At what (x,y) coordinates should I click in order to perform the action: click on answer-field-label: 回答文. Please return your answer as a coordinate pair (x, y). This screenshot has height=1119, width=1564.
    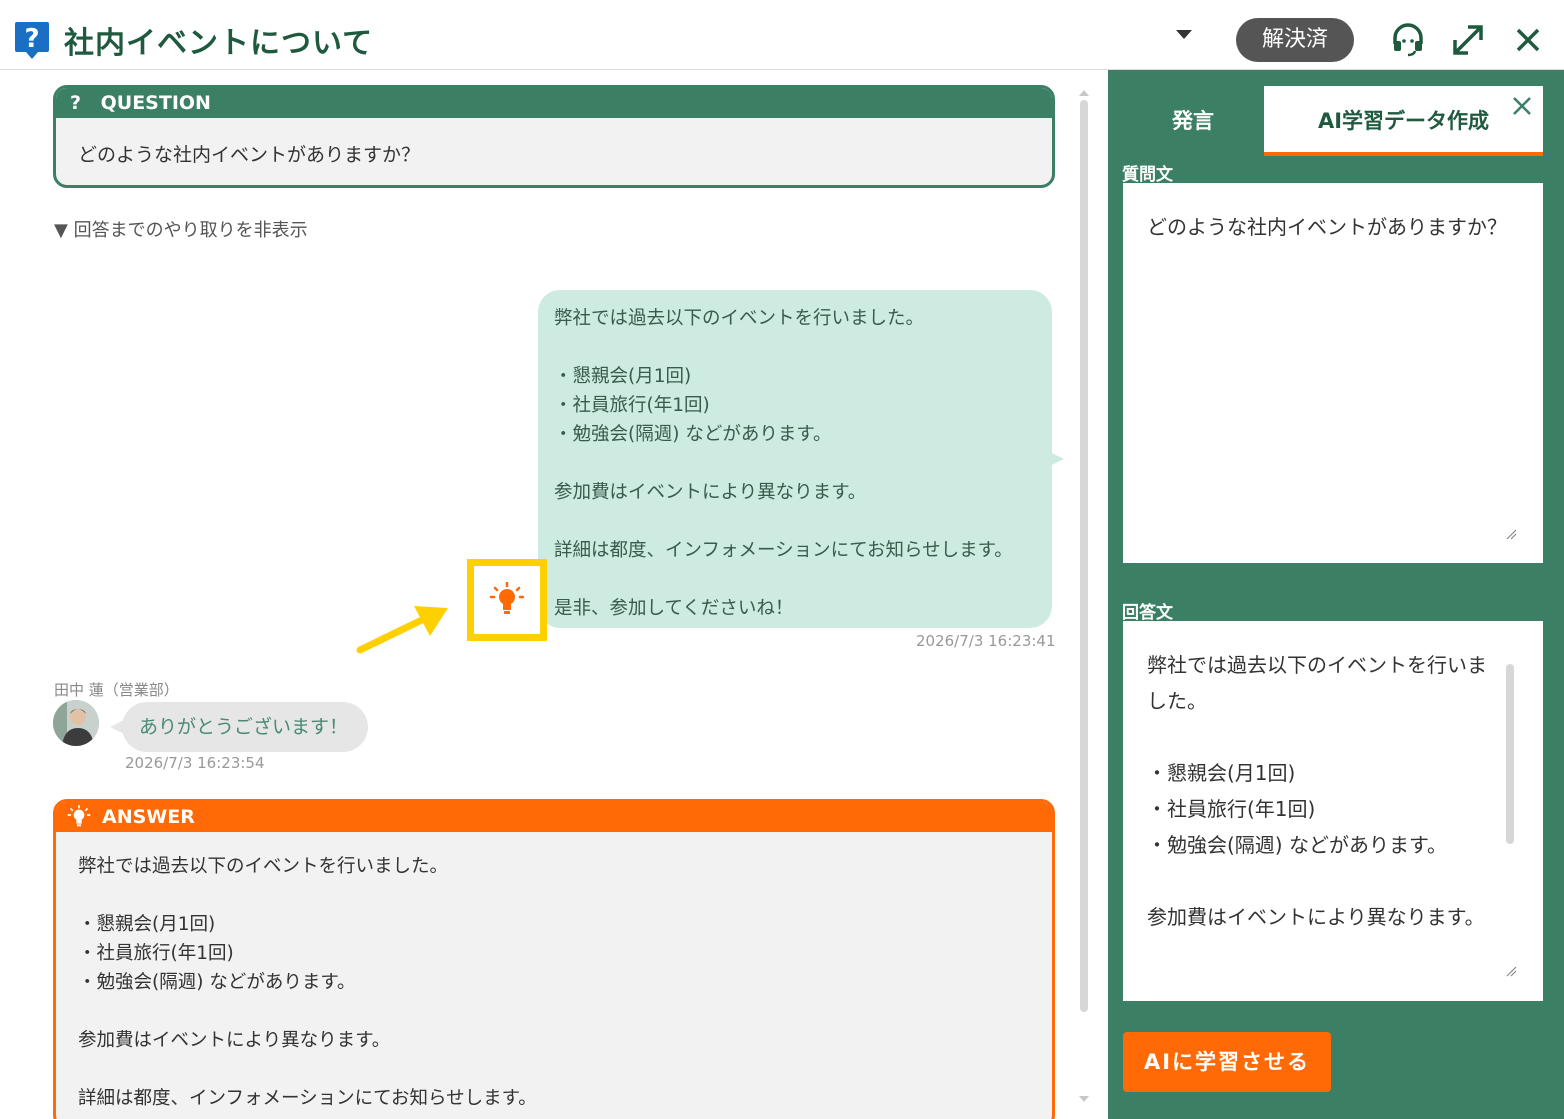
    Looking at the image, I should click on (1147, 613).